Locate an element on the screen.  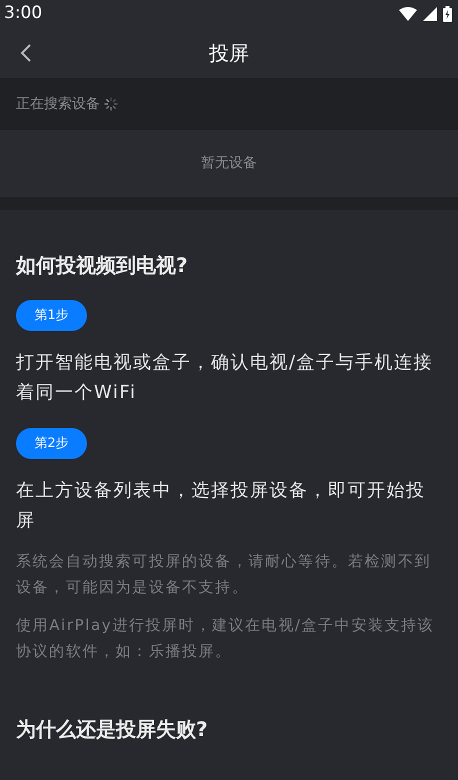
section-heading: 如何投视频到电视? is located at coordinates (102, 265).